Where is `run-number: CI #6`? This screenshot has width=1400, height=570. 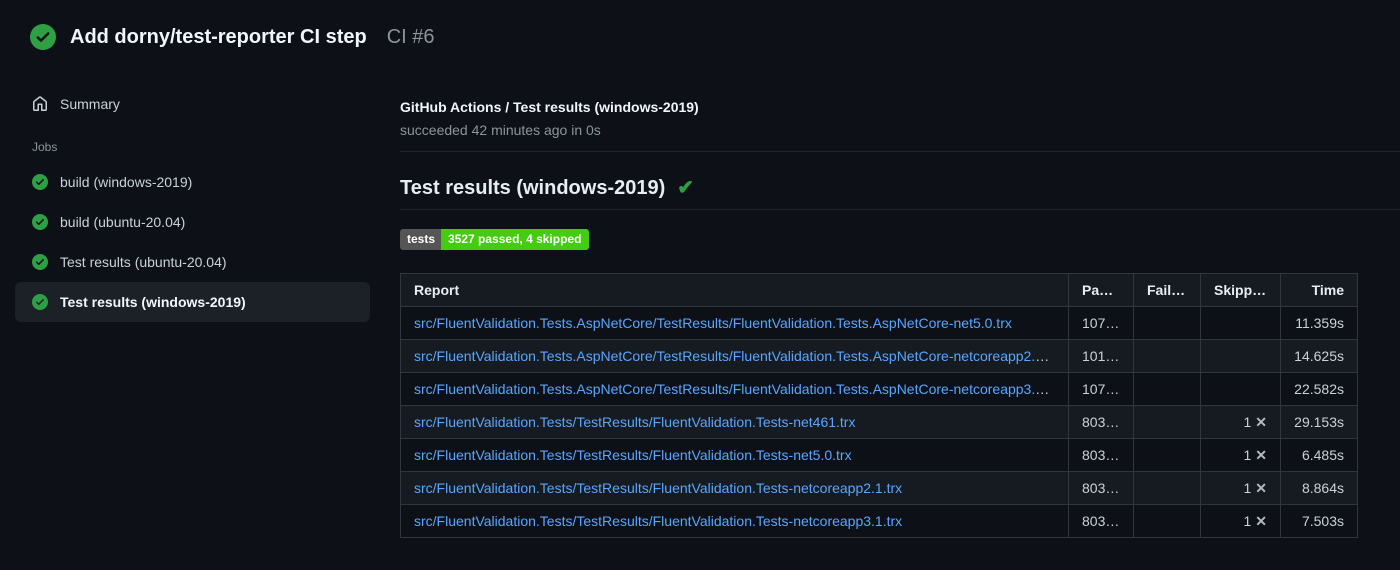 run-number: CI #6 is located at coordinates (410, 36).